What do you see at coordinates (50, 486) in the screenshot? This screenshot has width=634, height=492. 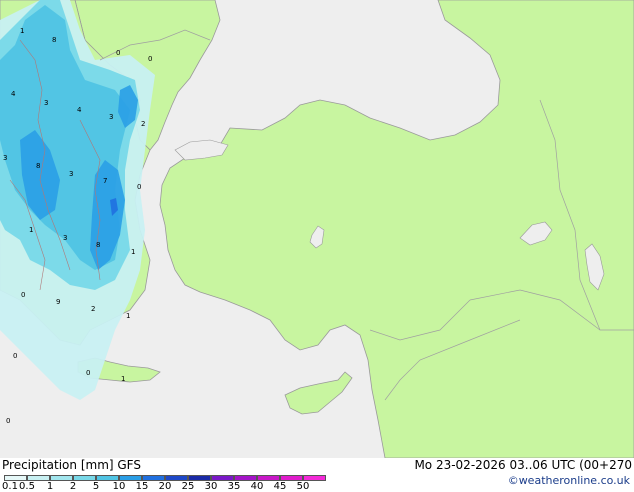 I see `scale-label: 1` at bounding box center [50, 486].